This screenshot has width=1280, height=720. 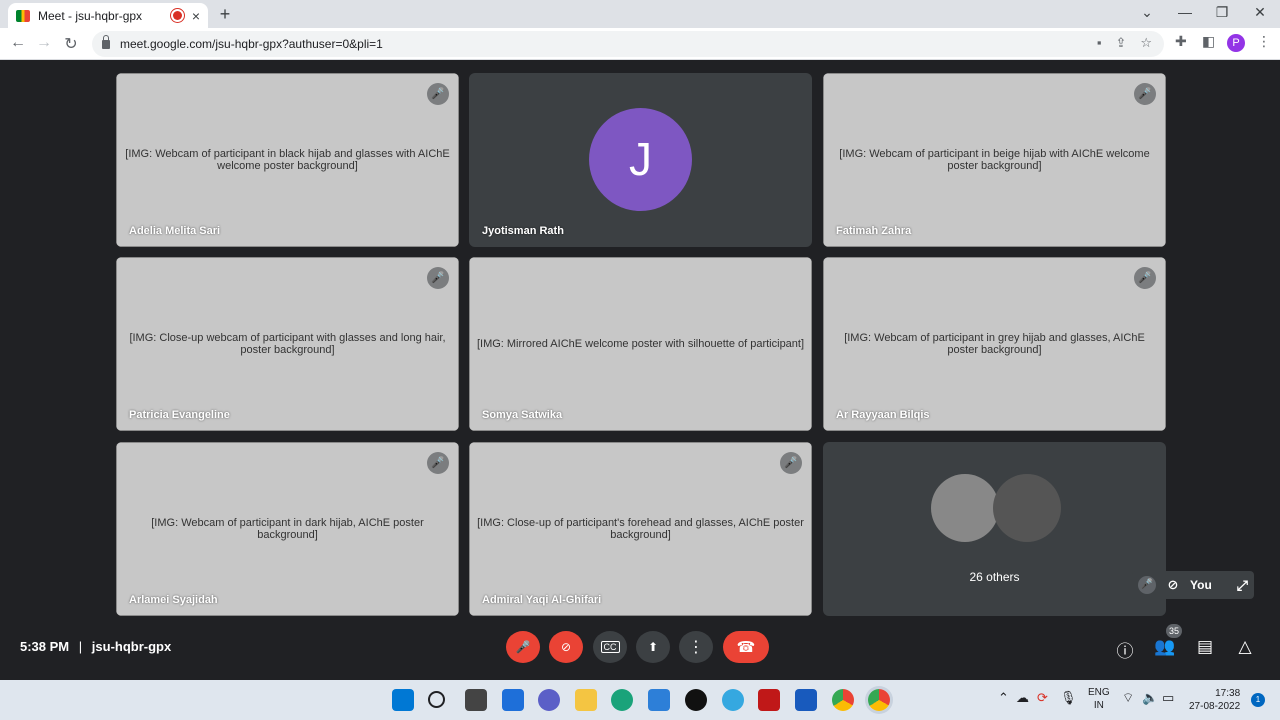 I want to click on meeting-details-button: ⓘ, so click(x=1125, y=649).